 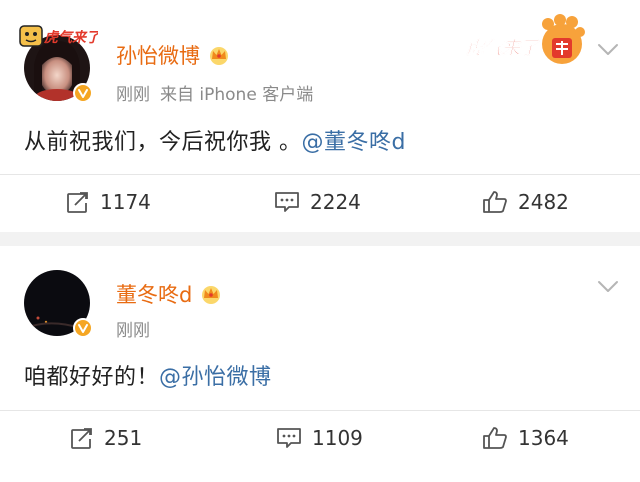 I want to click on avatar-sticker: 虎气来了, so click(x=60, y=37).